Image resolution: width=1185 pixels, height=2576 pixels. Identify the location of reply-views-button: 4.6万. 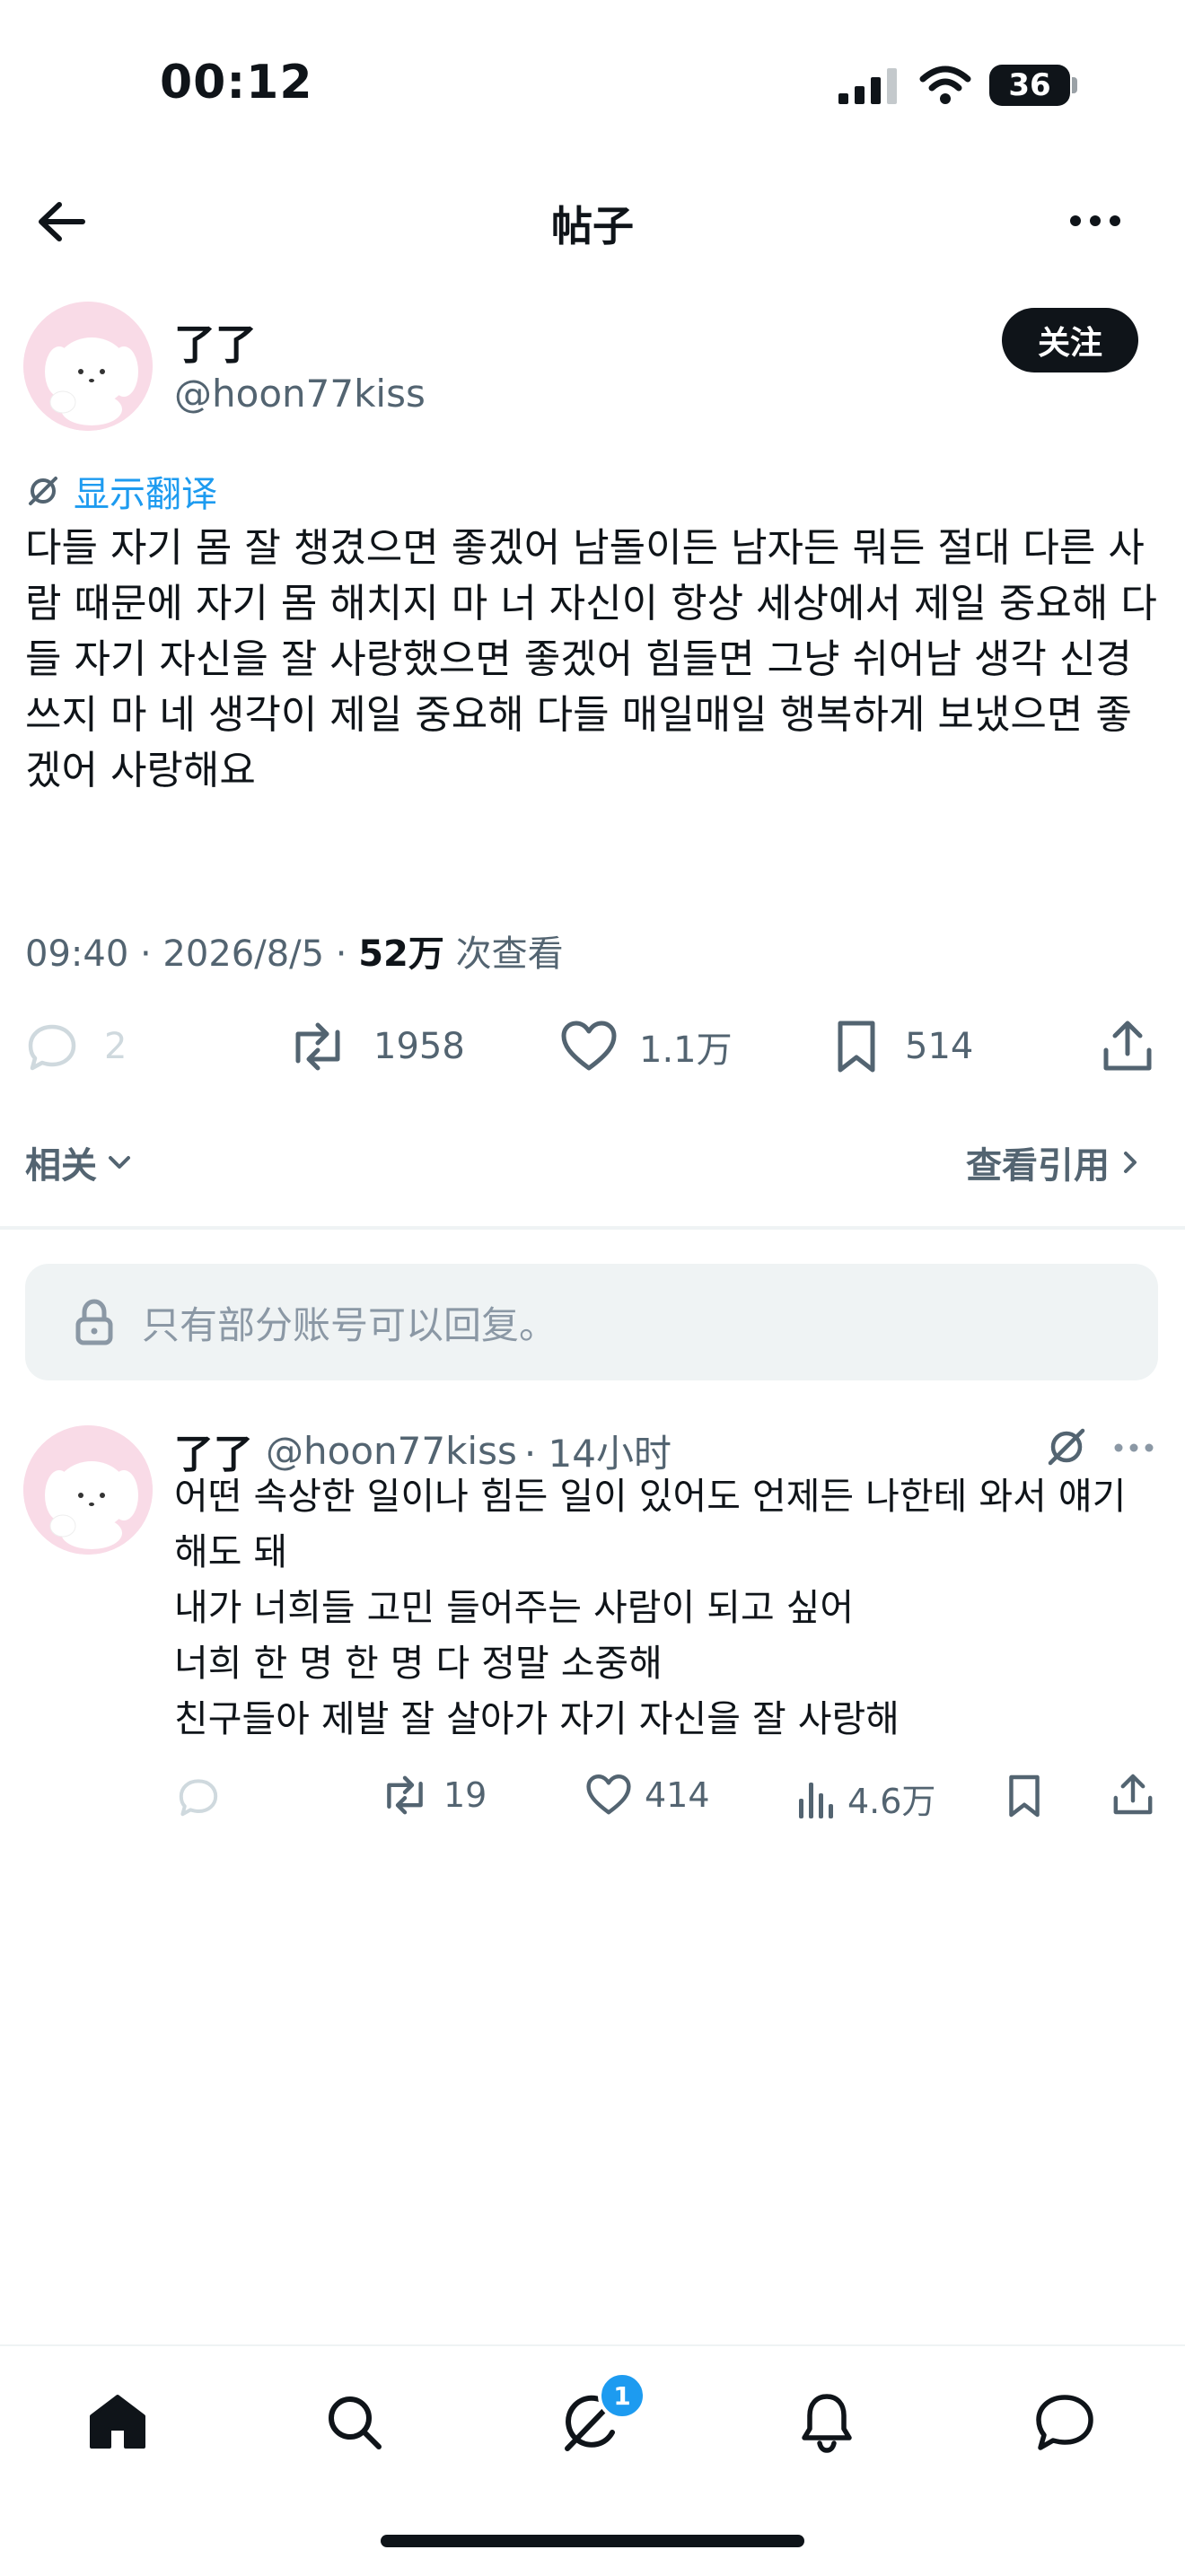
(865, 1798).